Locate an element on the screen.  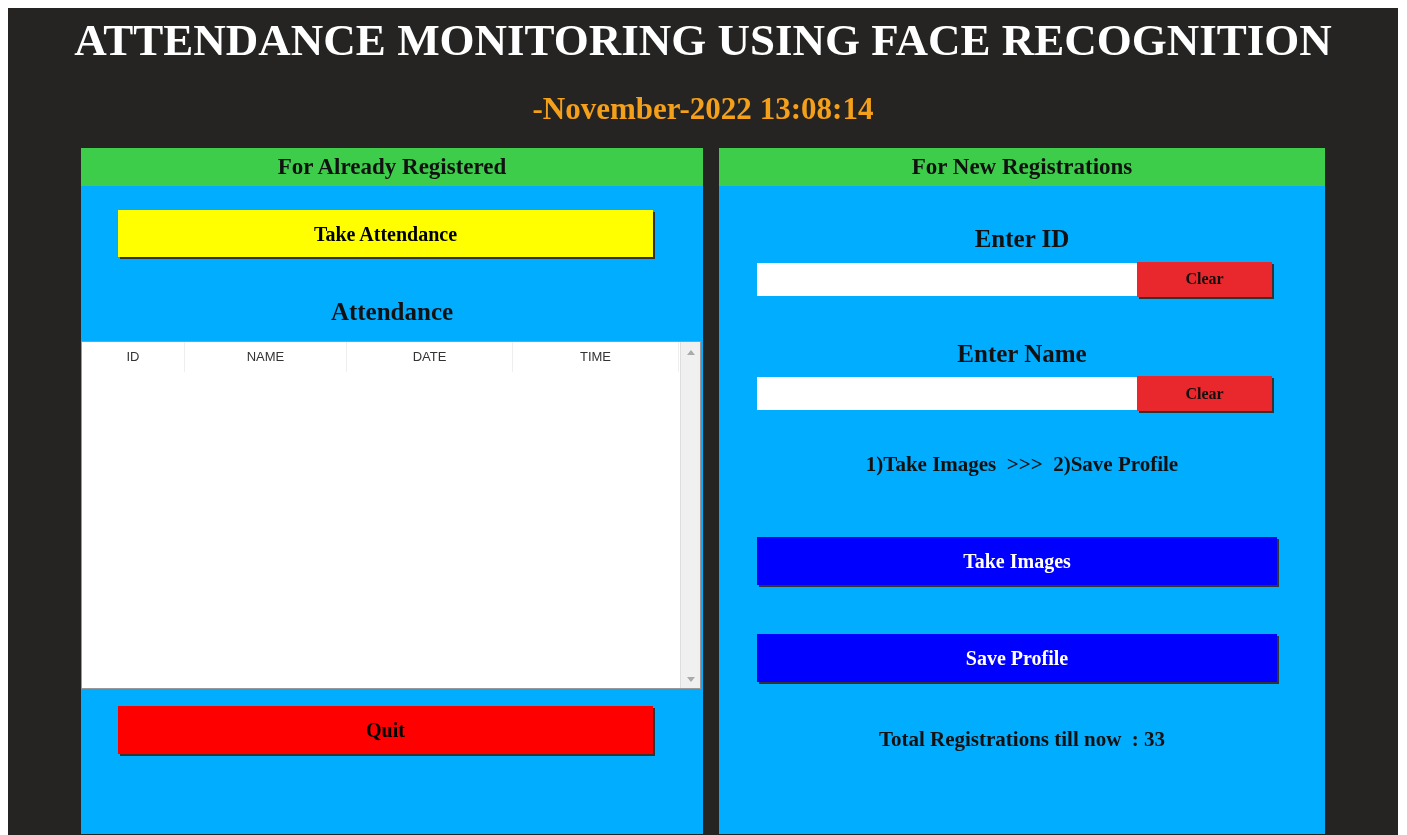
take-attendance-button: Take Attendance is located at coordinates (385, 233).